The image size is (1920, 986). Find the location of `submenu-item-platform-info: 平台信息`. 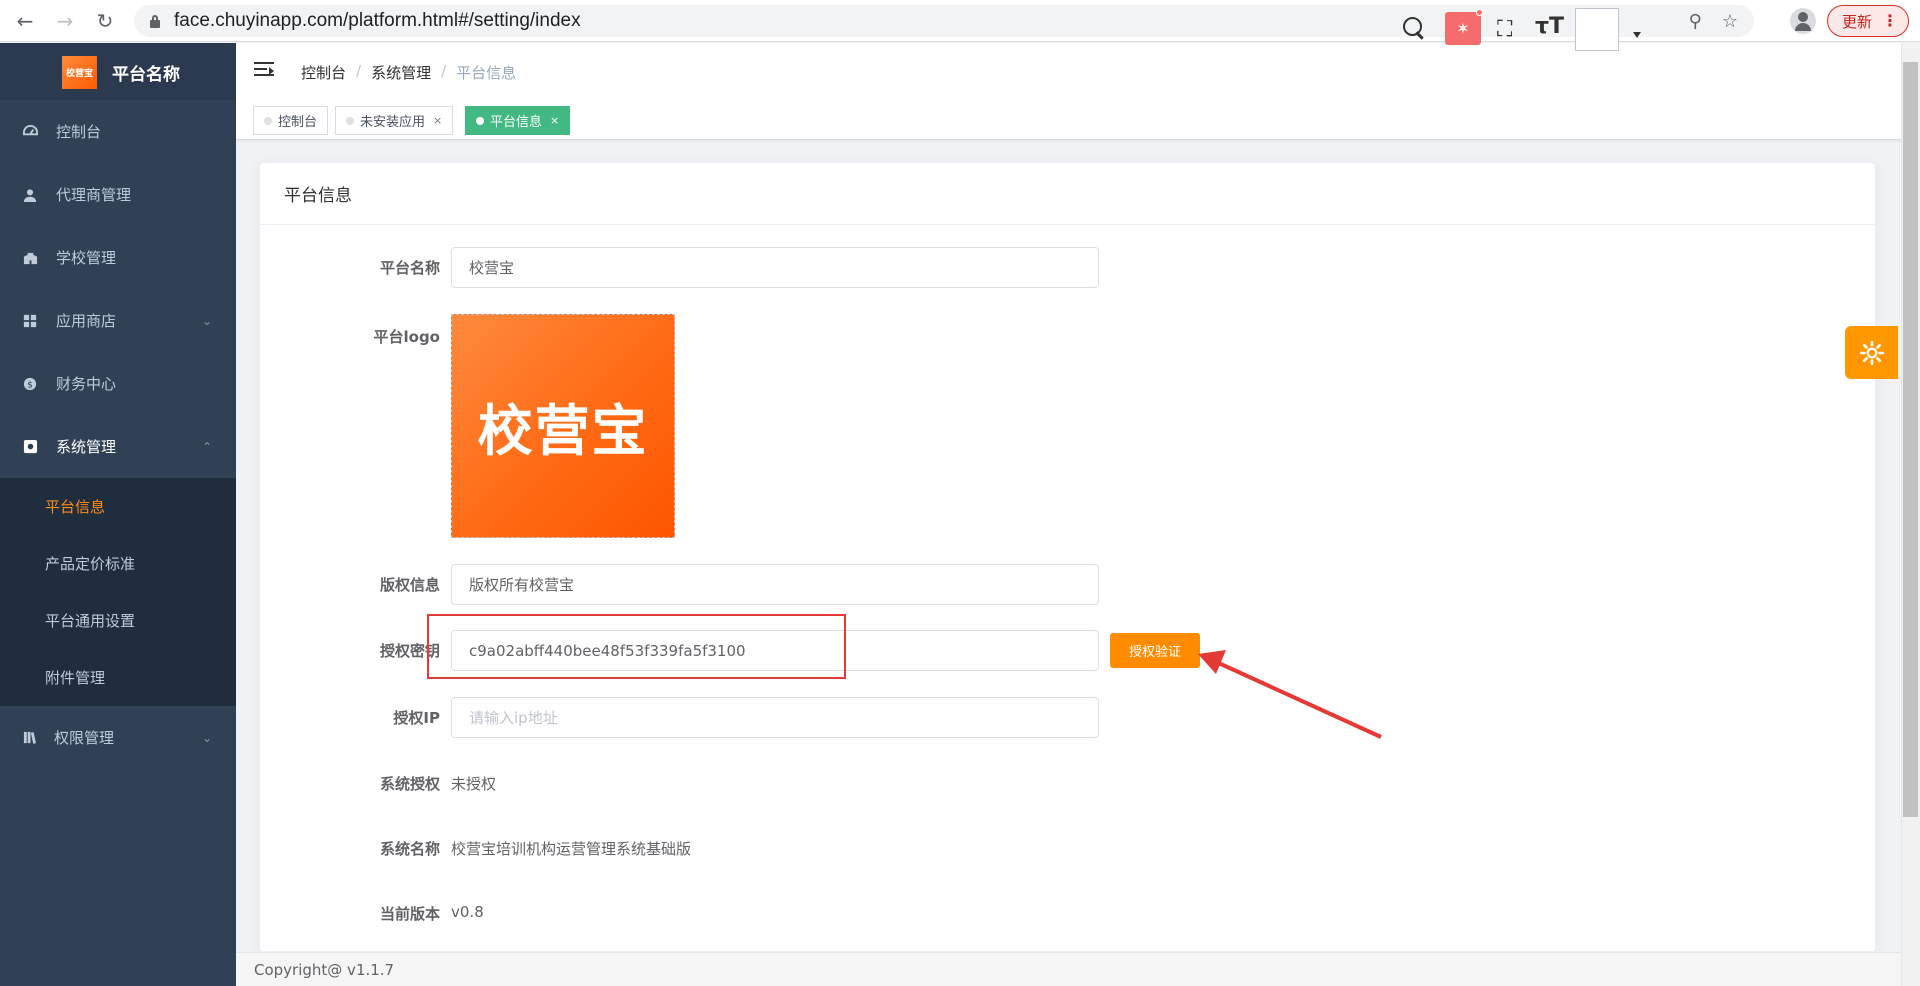

submenu-item-platform-info: 平台信息 is located at coordinates (118, 506).